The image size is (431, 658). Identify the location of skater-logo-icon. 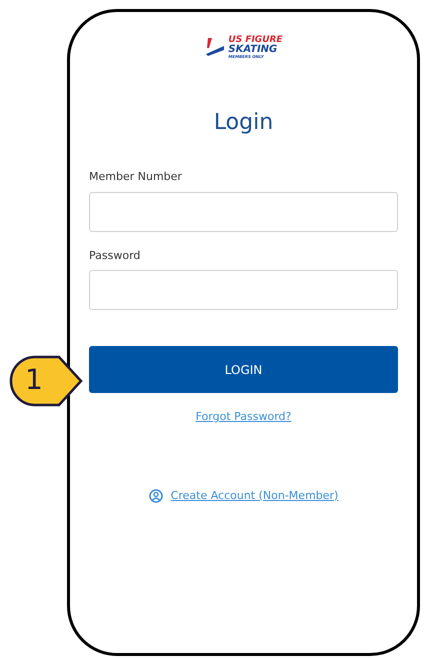
(215, 47).